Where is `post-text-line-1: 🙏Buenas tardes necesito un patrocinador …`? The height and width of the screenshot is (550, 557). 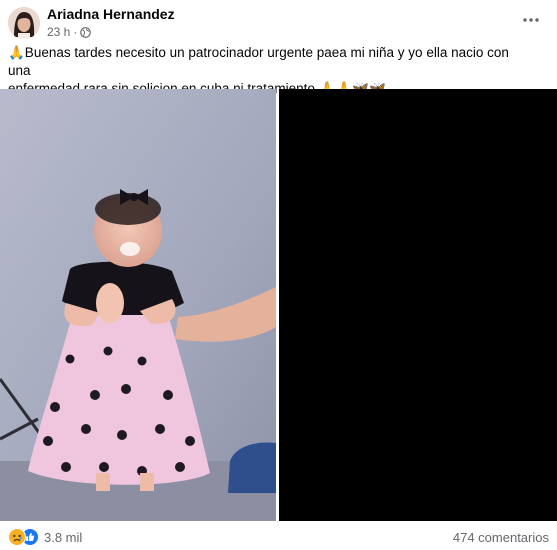
post-text-line-1: 🙏Buenas tardes necesito un patrocinador … is located at coordinates (258, 61).